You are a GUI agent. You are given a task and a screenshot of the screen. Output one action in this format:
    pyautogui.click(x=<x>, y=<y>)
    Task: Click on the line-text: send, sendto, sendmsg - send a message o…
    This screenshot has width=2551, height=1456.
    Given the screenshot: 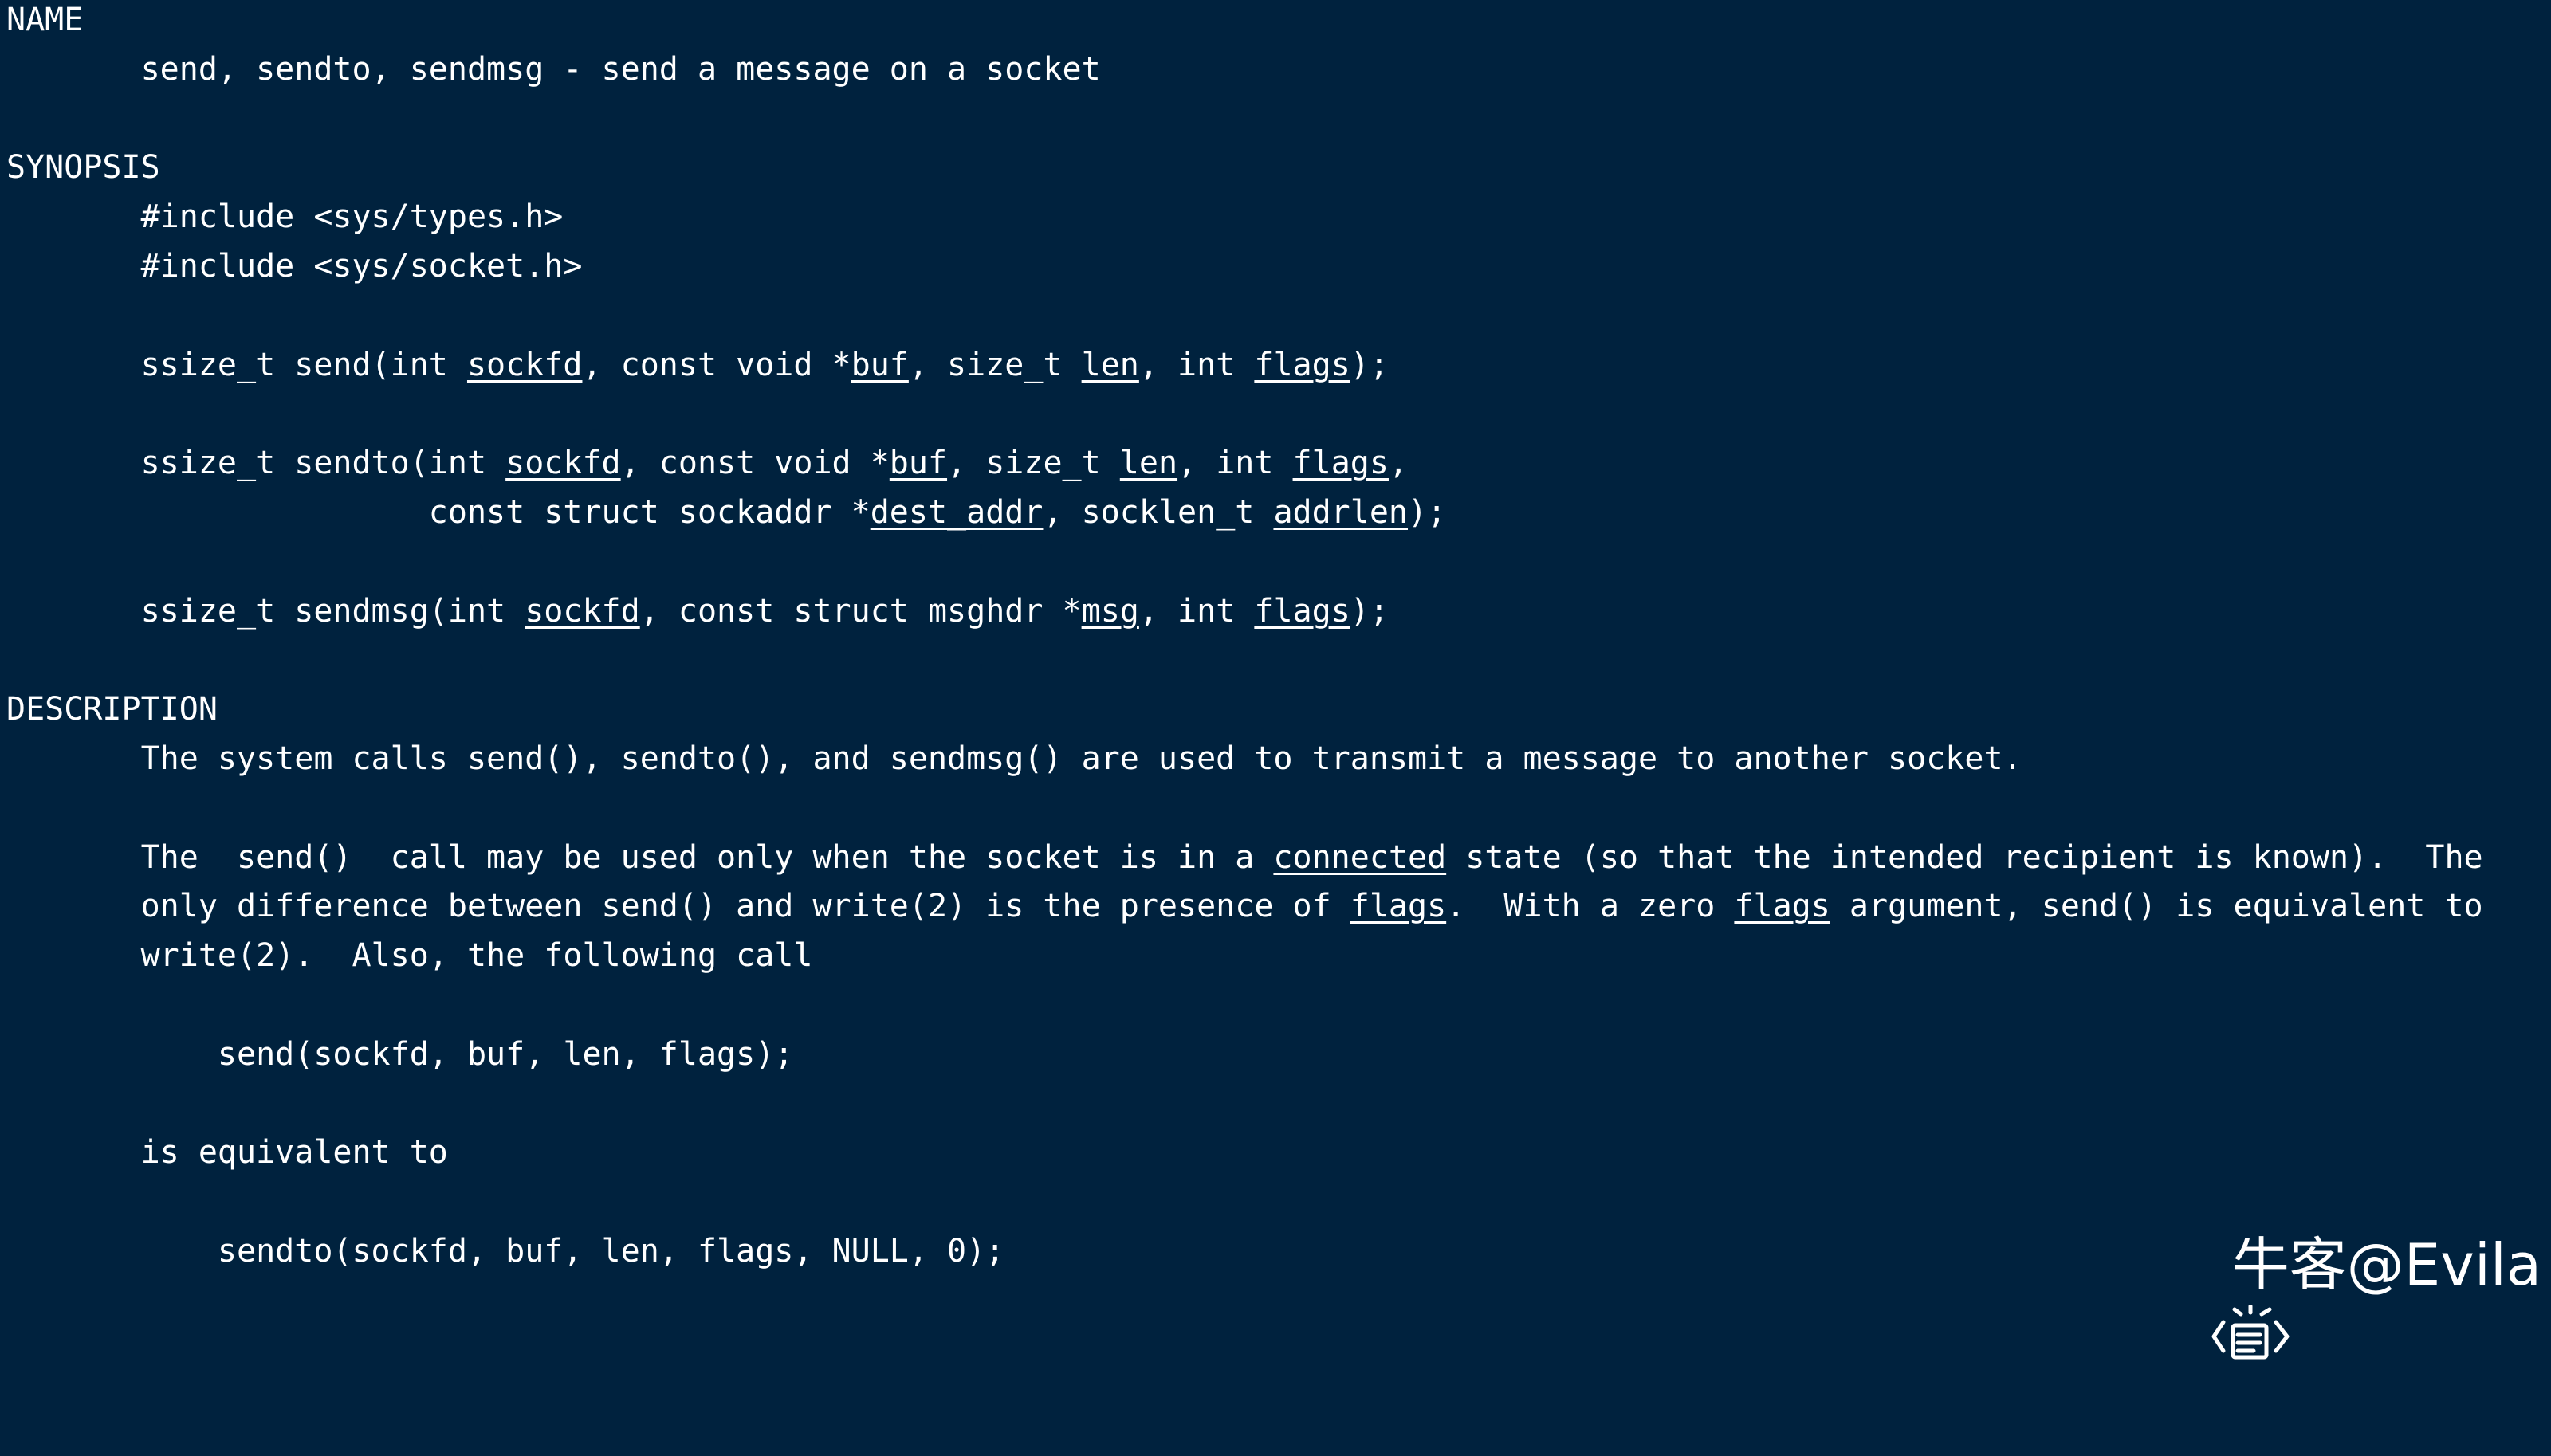 What is the action you would take?
    pyautogui.click(x=553, y=69)
    